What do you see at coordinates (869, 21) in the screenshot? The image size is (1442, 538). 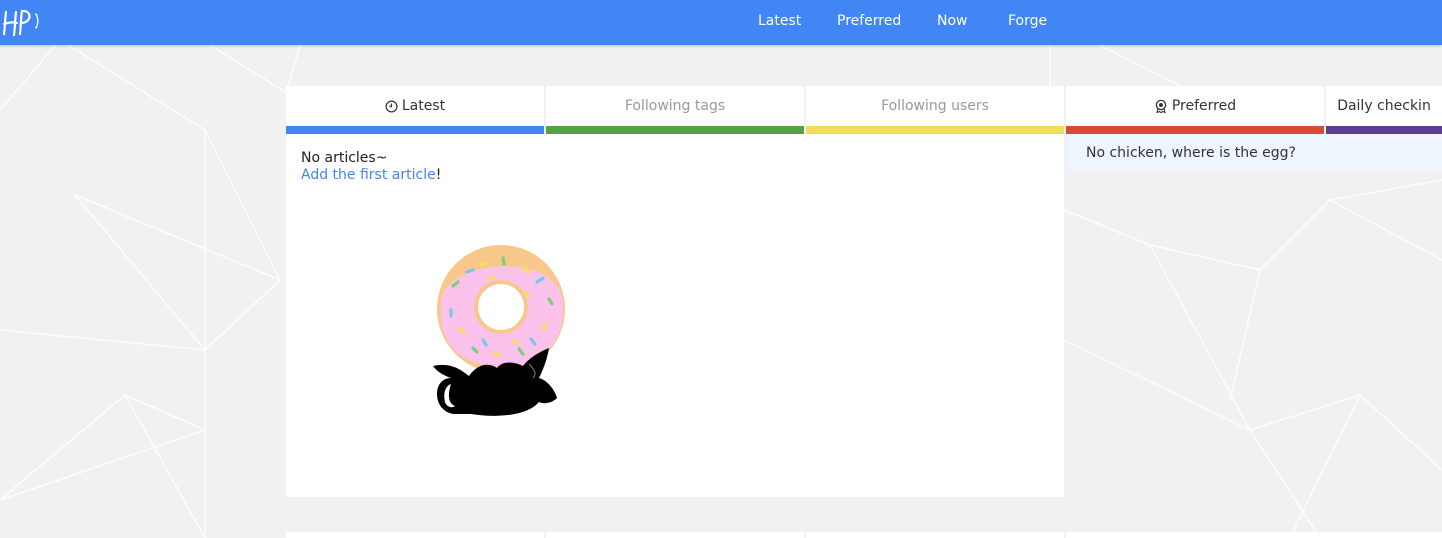 I see `nav-preferred: Preferred` at bounding box center [869, 21].